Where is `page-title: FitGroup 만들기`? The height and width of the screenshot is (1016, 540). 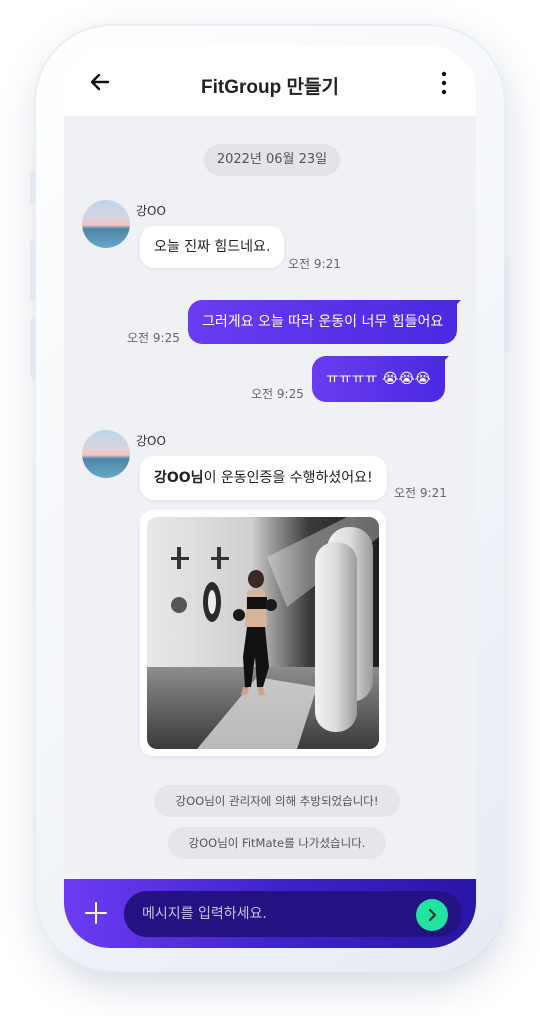 page-title: FitGroup 만들기 is located at coordinates (270, 87).